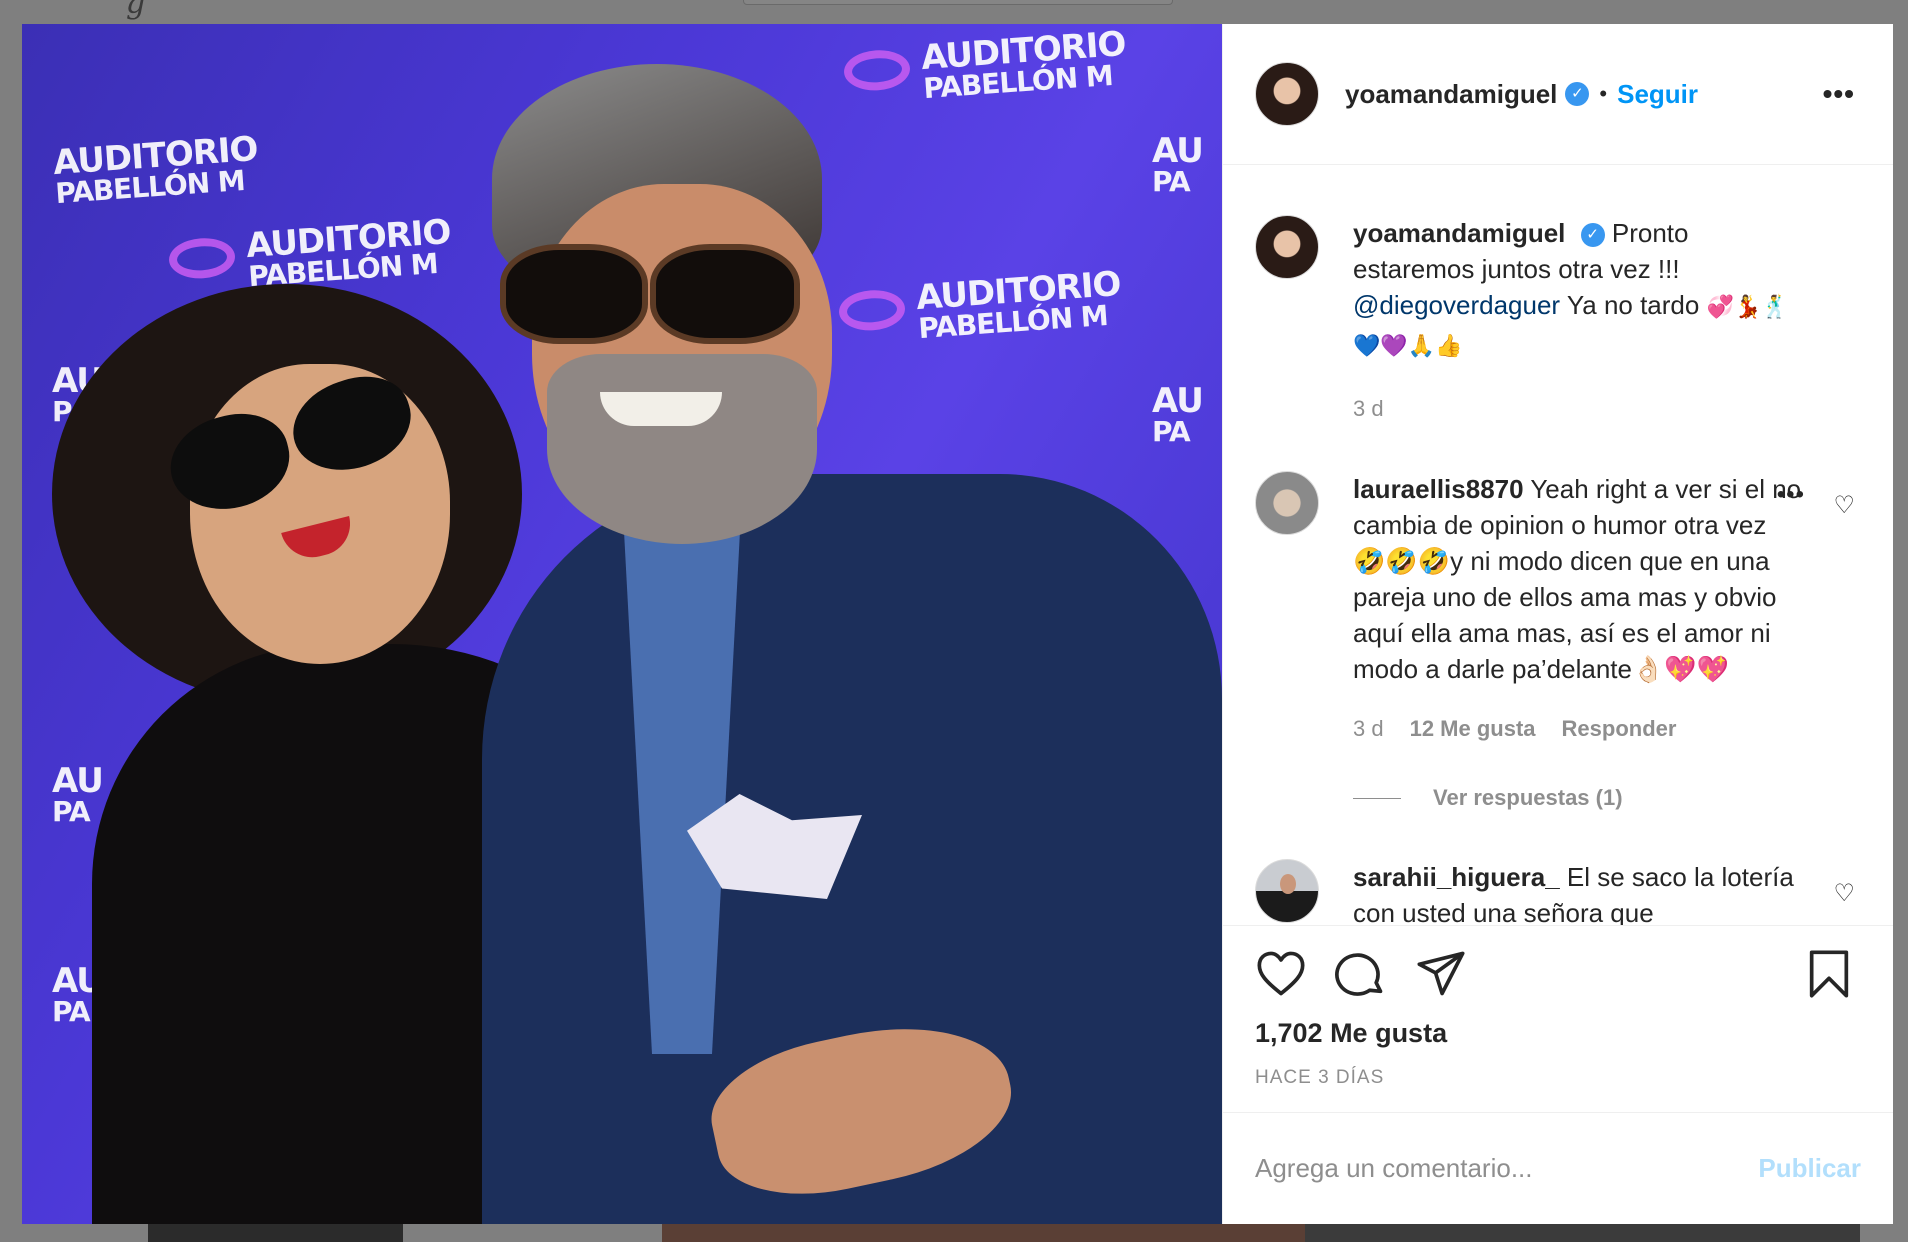 The height and width of the screenshot is (1242, 1908). What do you see at coordinates (1361, 974) in the screenshot?
I see `comment-bubble-icon` at bounding box center [1361, 974].